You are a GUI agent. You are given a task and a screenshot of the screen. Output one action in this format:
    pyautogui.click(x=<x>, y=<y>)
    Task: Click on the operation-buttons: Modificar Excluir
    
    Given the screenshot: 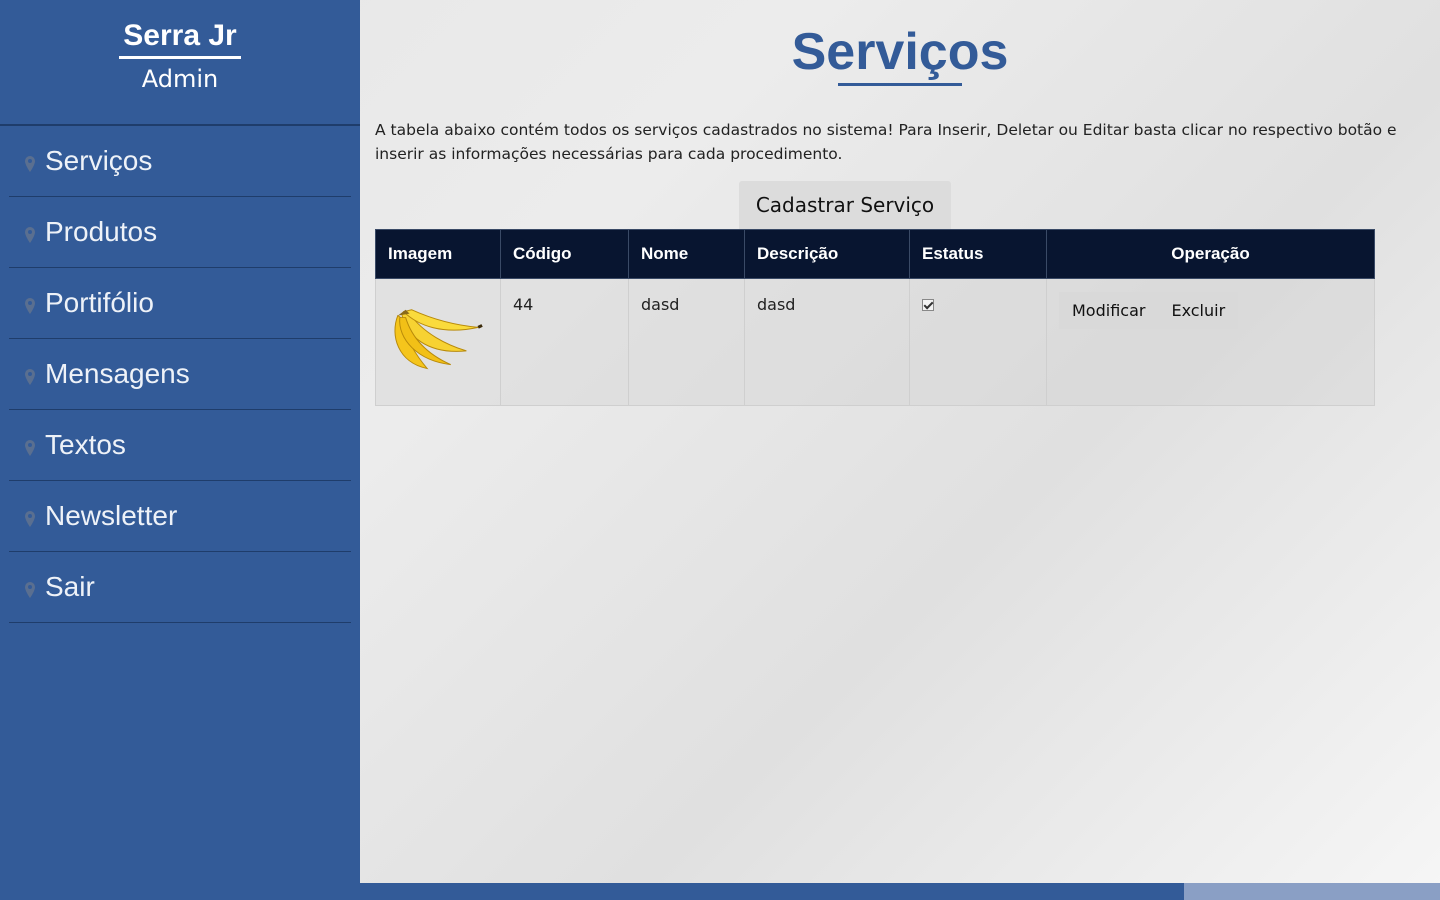 What is the action you would take?
    pyautogui.click(x=1210, y=310)
    